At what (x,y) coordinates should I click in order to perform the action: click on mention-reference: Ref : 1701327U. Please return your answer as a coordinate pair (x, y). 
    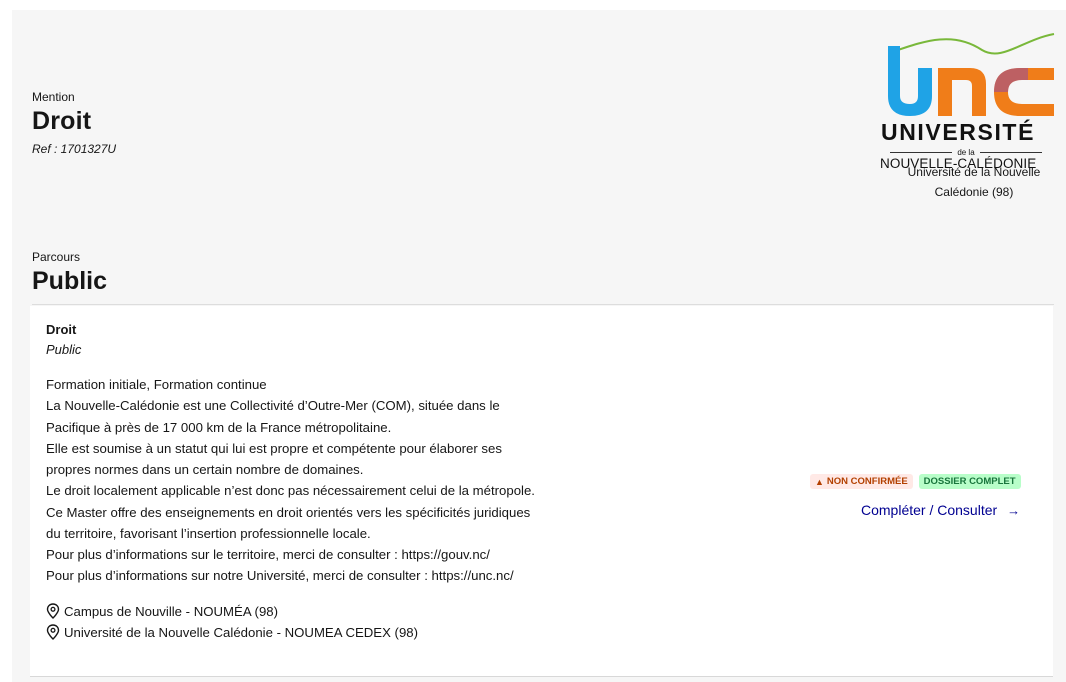
    Looking at the image, I should click on (74, 149).